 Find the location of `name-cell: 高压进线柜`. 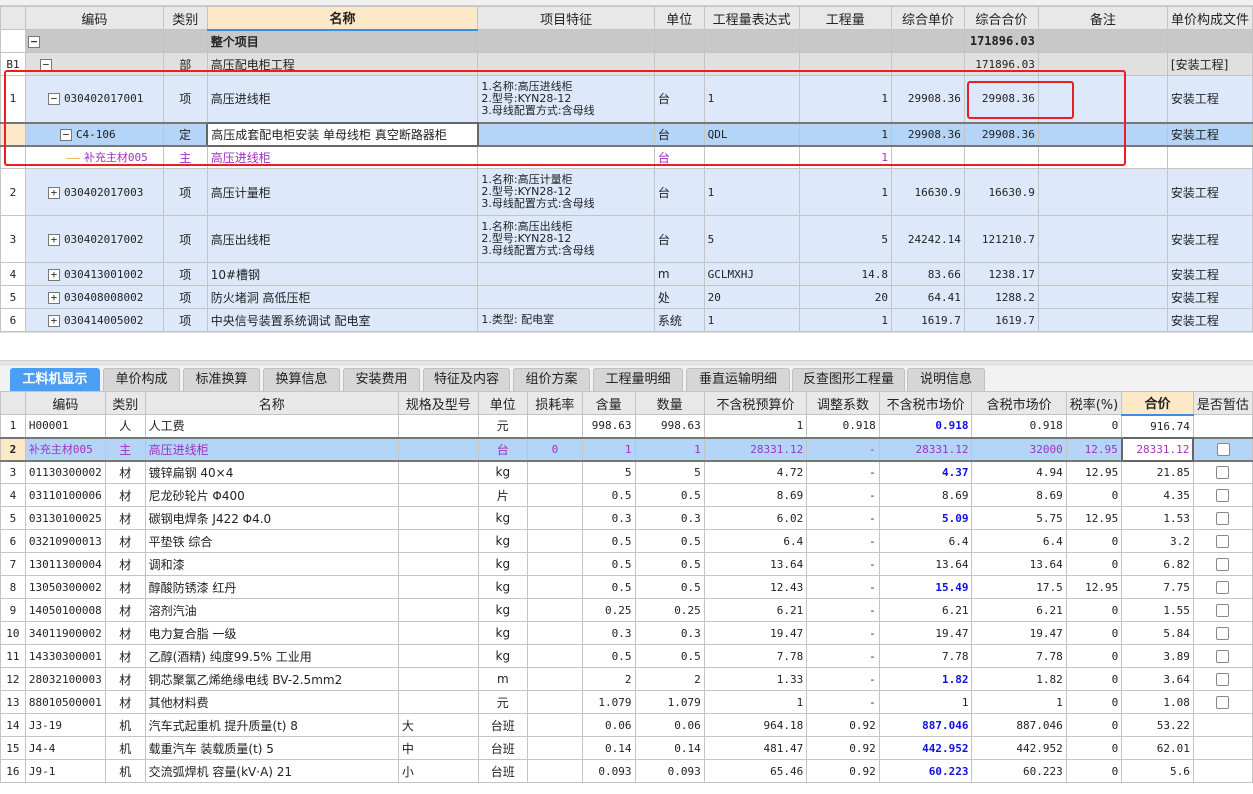

name-cell: 高压进线柜 is located at coordinates (342, 157).